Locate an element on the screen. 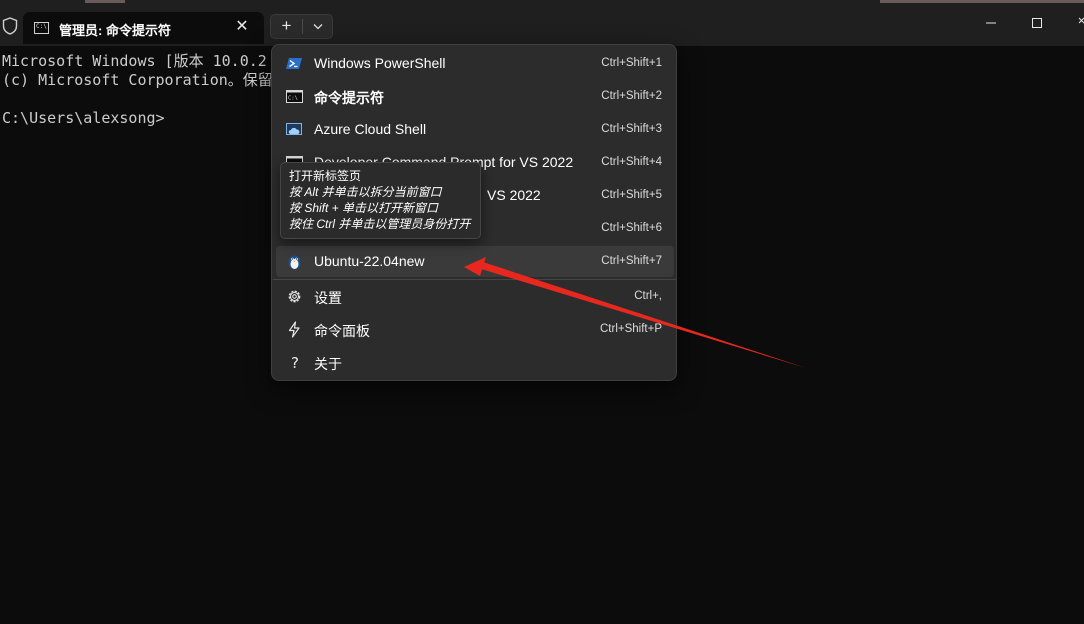 This screenshot has height=624, width=1084. menu-item-settings: 设置 Ctrl+, is located at coordinates (475, 296).